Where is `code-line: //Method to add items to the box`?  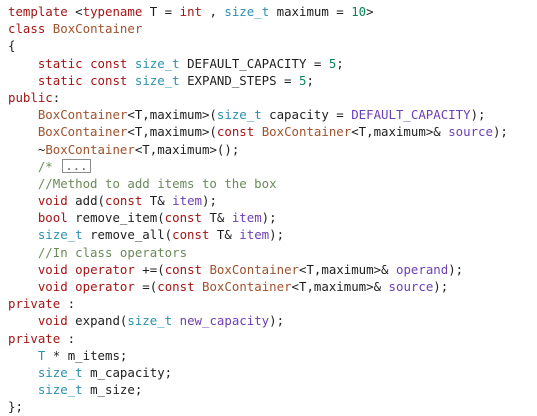
code-line: //Method to add items to the box is located at coordinates (272, 183).